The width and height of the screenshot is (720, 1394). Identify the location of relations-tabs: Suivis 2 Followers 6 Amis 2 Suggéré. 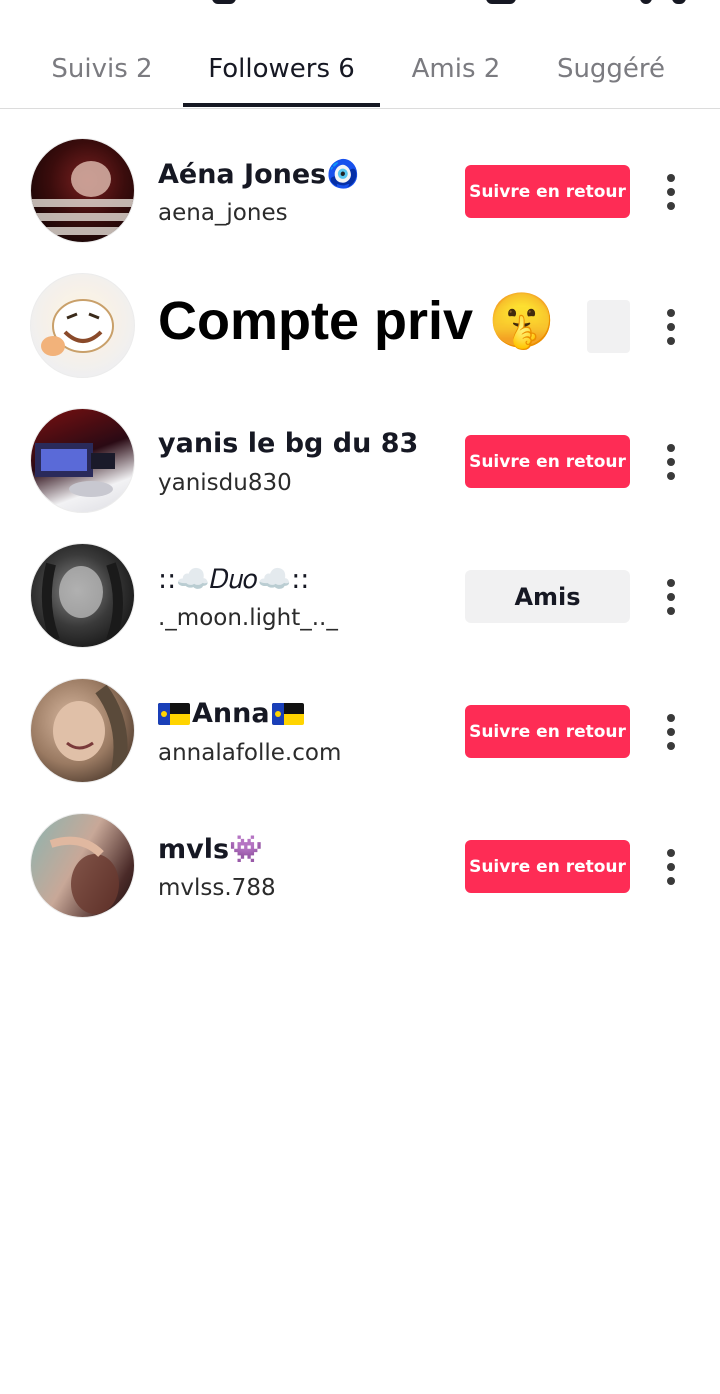
(360, 69).